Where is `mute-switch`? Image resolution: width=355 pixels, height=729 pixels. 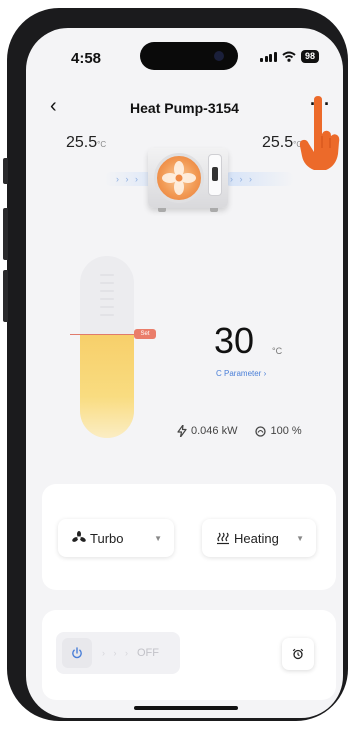
mute-switch is located at coordinates (5, 171).